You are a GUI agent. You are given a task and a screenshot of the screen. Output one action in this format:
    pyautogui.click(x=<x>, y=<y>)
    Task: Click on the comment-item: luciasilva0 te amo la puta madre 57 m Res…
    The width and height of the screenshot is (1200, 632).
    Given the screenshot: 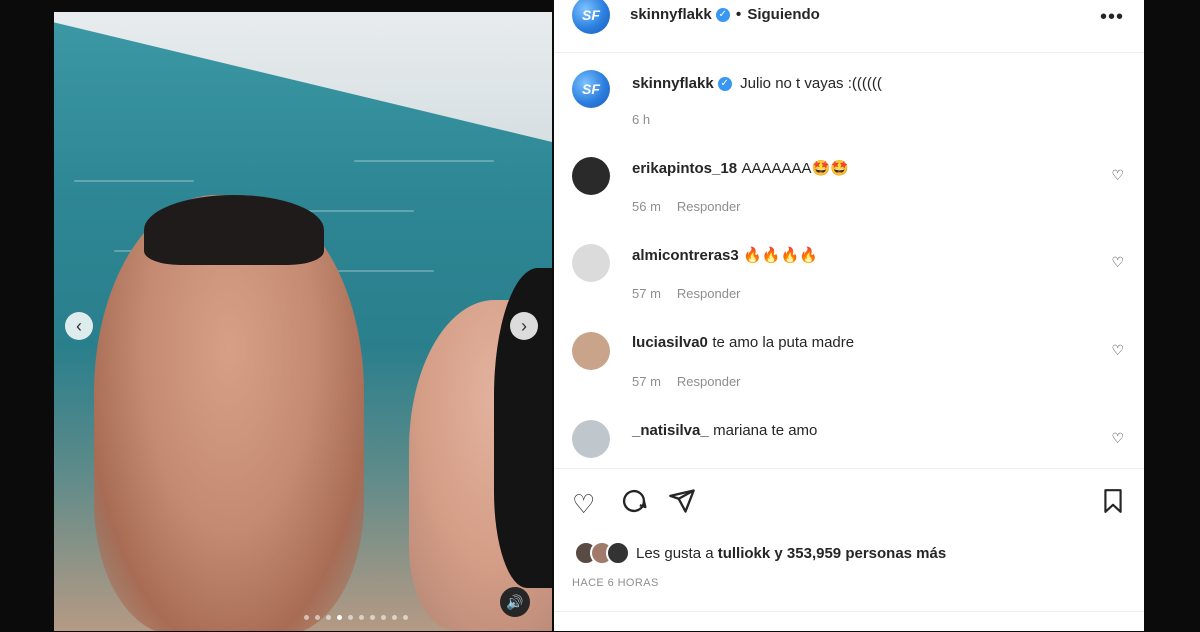 What is the action you would take?
    pyautogui.click(x=852, y=362)
    